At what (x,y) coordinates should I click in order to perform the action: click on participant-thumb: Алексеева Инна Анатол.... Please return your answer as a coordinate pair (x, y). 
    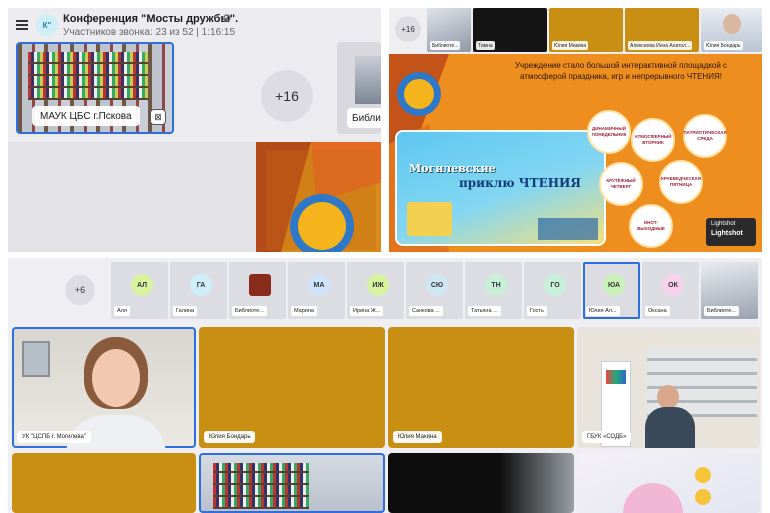
    Looking at the image, I should click on (662, 30).